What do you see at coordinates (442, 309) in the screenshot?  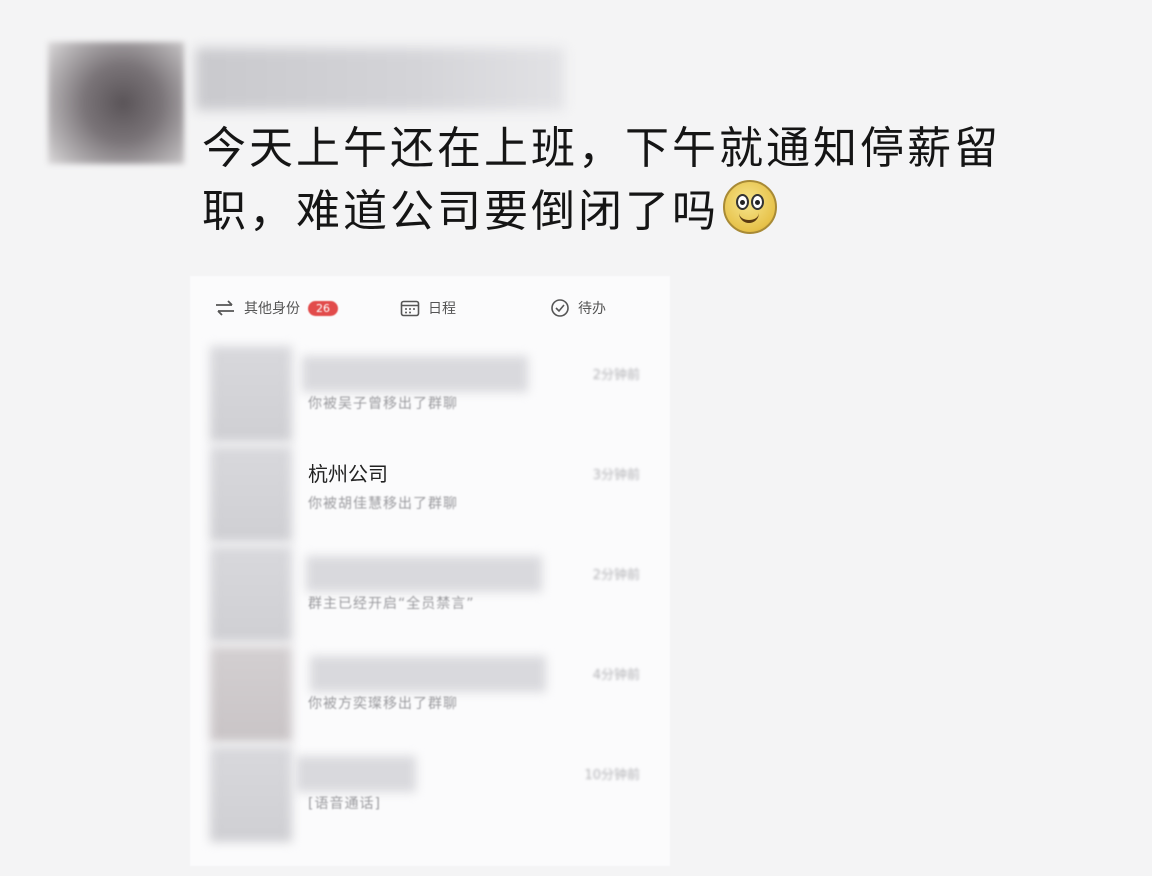 I see `tab-label: 日程` at bounding box center [442, 309].